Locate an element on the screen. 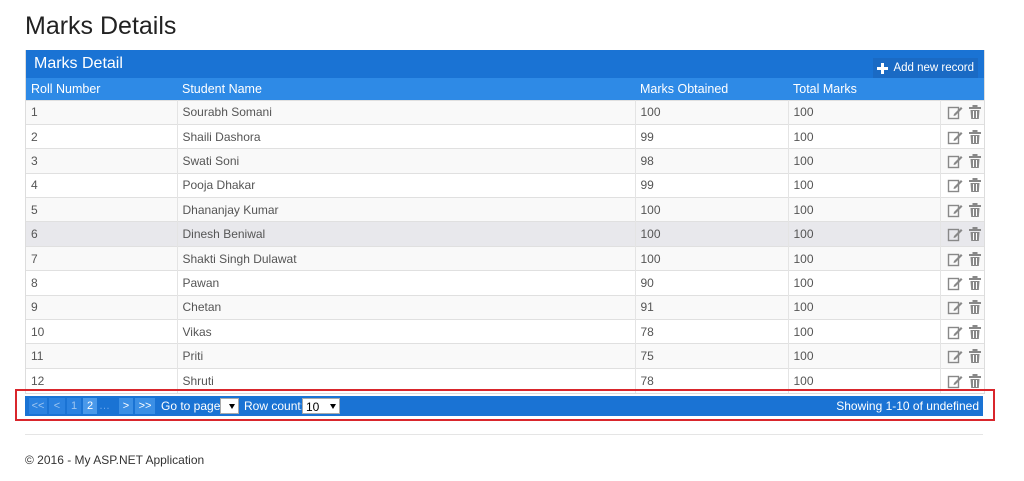 The width and height of the screenshot is (1024, 481). table-row: 4 Pooja Dhakar 99 100 is located at coordinates (505, 185).